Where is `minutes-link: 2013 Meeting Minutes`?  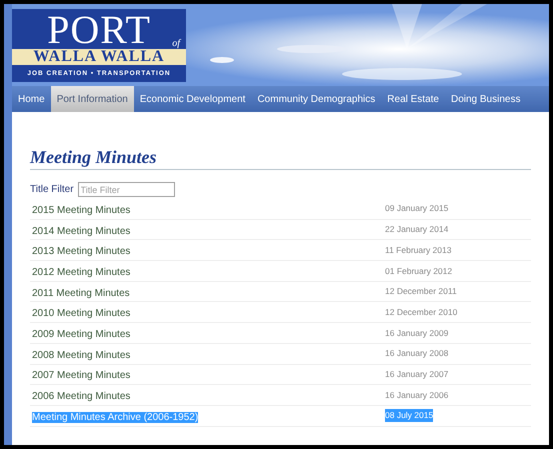 minutes-link: 2013 Meeting Minutes is located at coordinates (81, 252).